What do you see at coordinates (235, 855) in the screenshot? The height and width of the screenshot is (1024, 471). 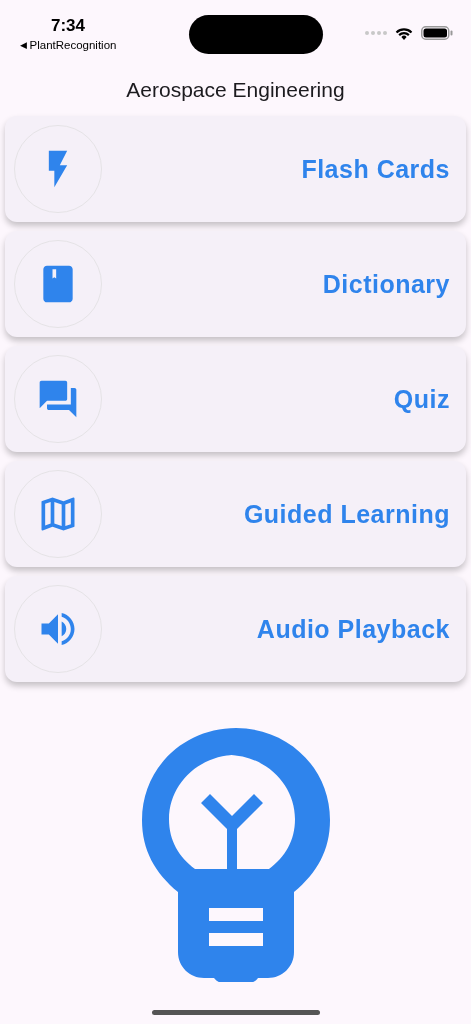 I see `lightbulb-icon` at bounding box center [235, 855].